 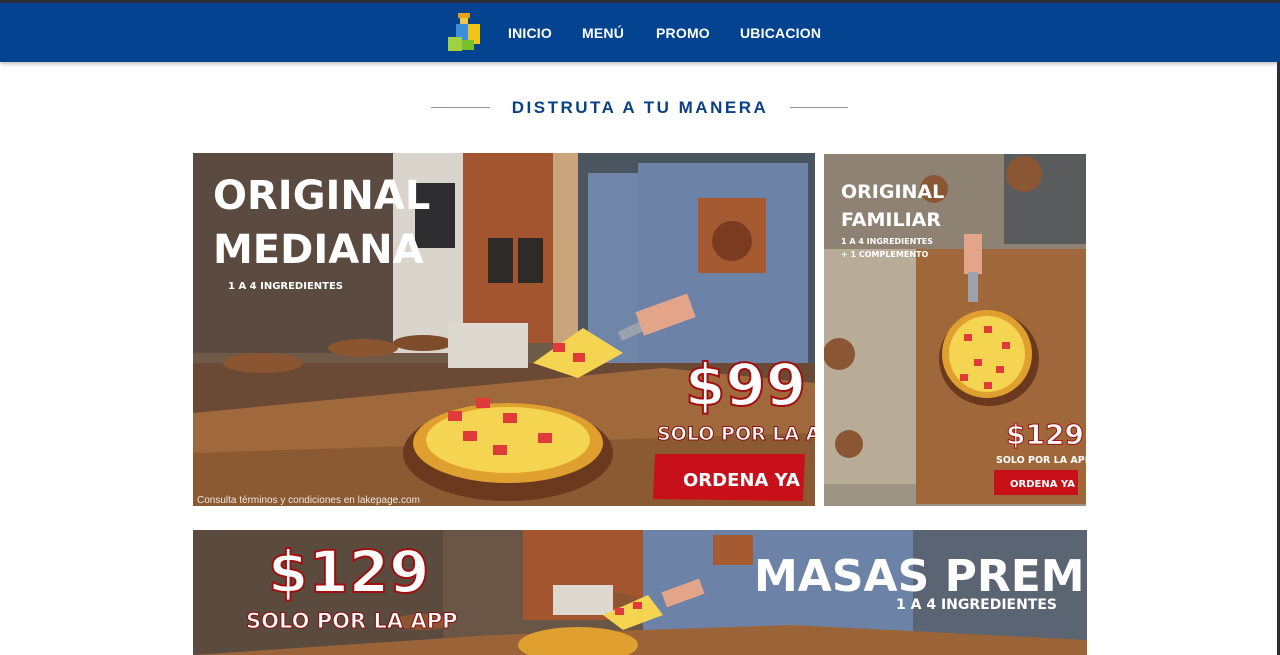 I want to click on promo-subtitle-line1: 1 A 4 INGREDIENTES, so click(x=887, y=241).